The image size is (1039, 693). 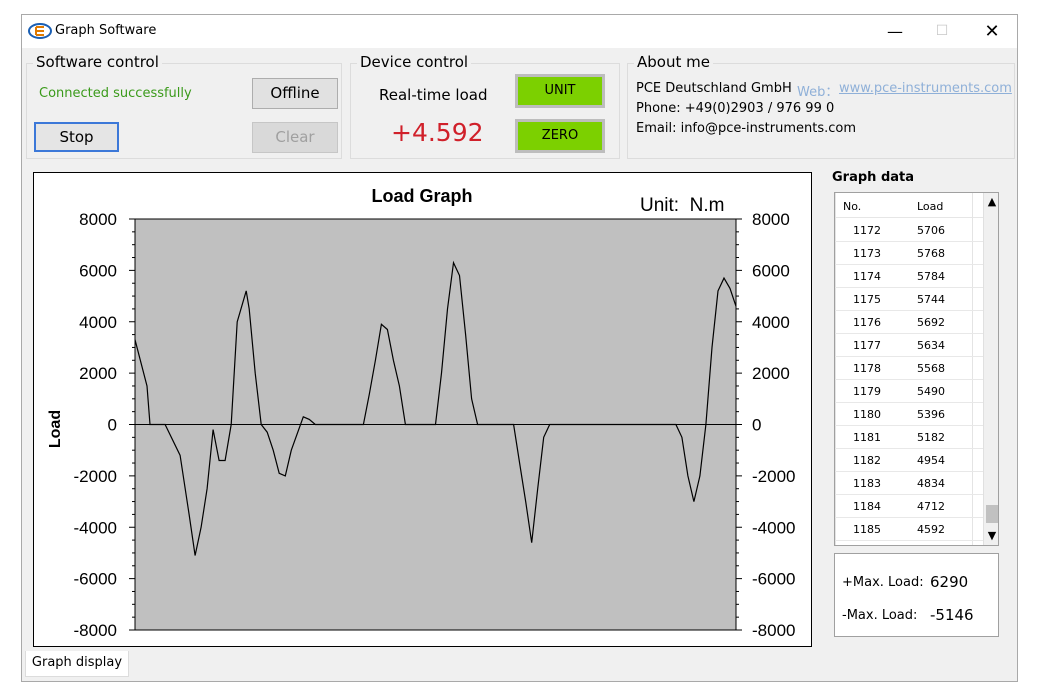 What do you see at coordinates (931, 529) in the screenshot?
I see `cell-load: 4592` at bounding box center [931, 529].